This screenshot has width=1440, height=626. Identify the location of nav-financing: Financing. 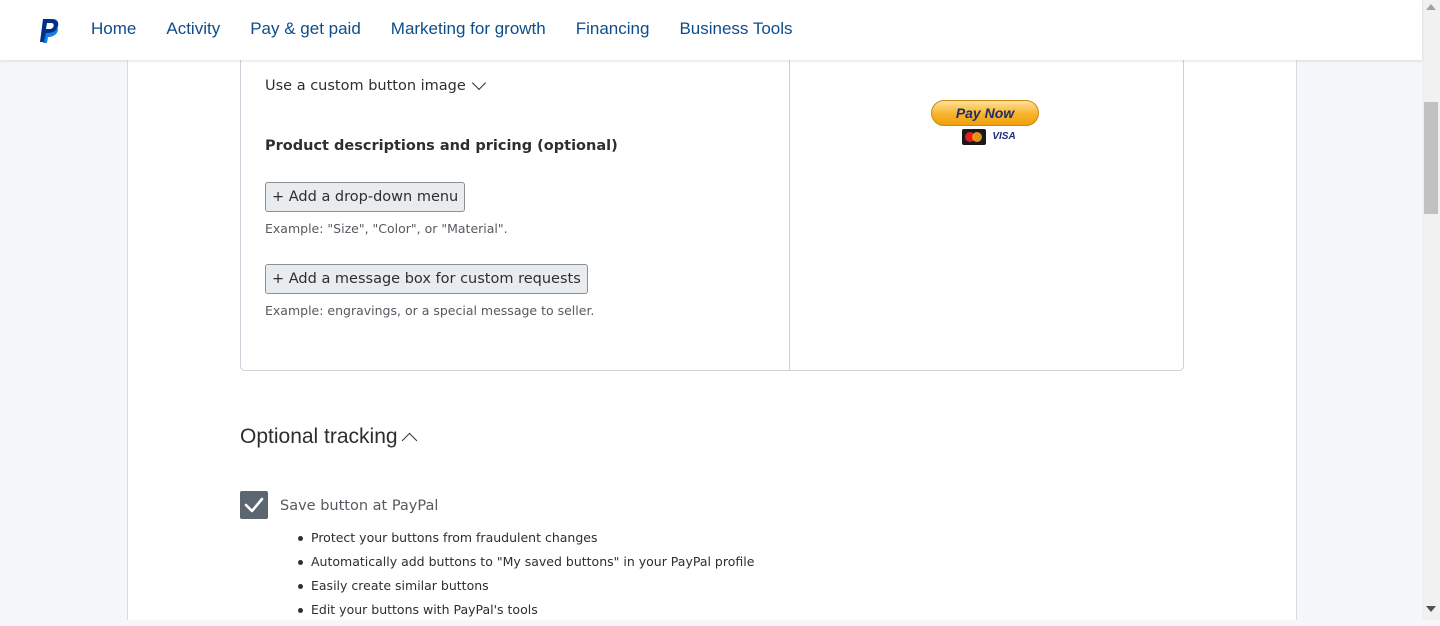
(613, 29).